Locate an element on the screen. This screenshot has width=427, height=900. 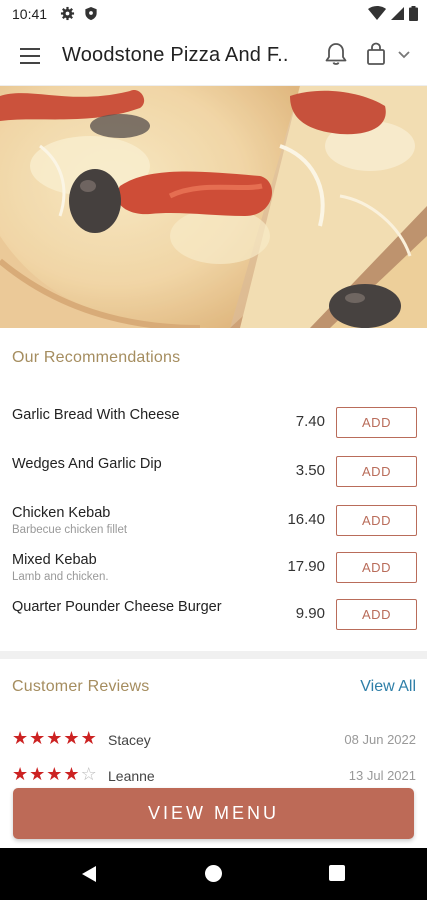
menu-item: Quarter Pounder Cheese Burger 9.90 ADD is located at coordinates (213, 619).